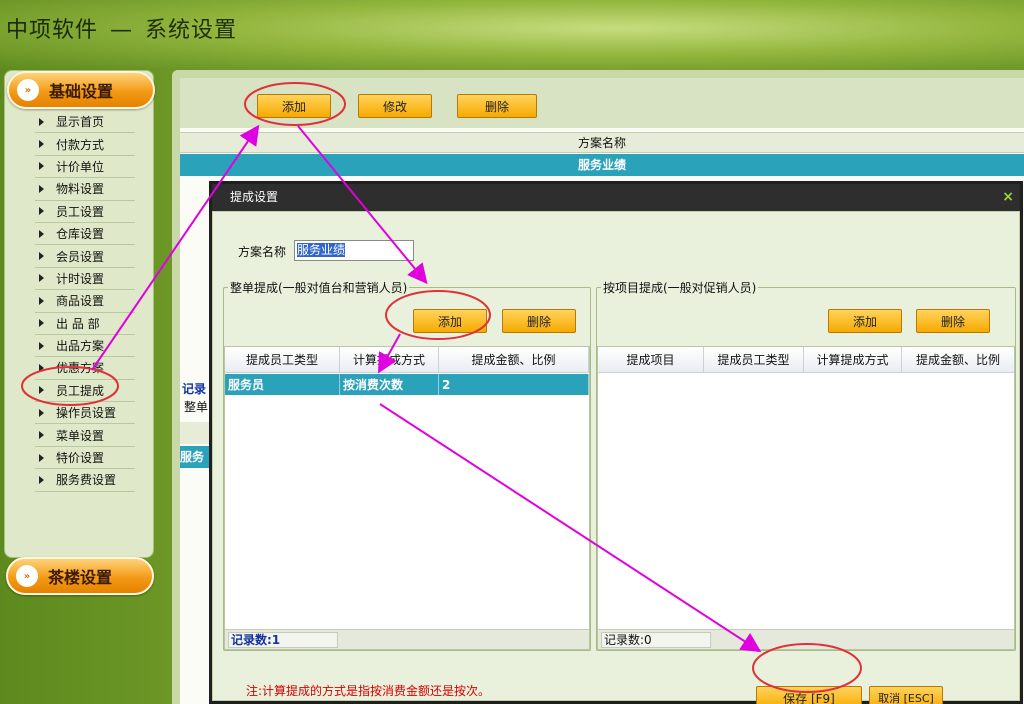 Image resolution: width=1024 pixels, height=704 pixels. What do you see at coordinates (80, 435) in the screenshot?
I see `sidebar-item-label: 菜单设置` at bounding box center [80, 435].